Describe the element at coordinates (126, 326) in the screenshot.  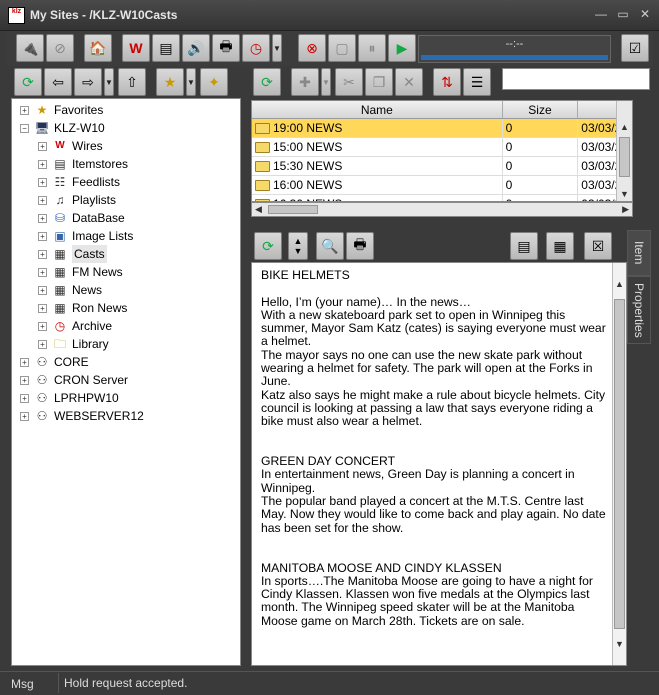
I see `tree-item-archive: + ◷ Archive` at that location.